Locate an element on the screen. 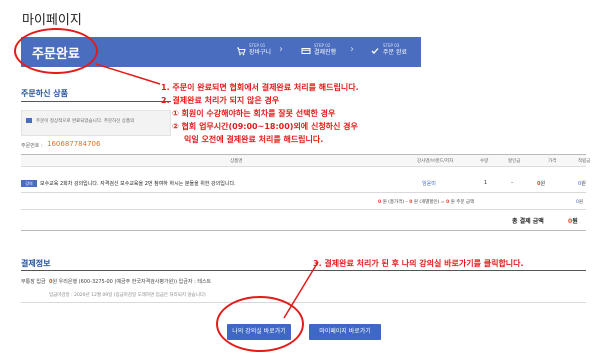 This screenshot has width=600, height=358. annotation-2-1: ① 회원이 수강해야하는 회차를 잘못 선택한 경우 is located at coordinates (254, 113).